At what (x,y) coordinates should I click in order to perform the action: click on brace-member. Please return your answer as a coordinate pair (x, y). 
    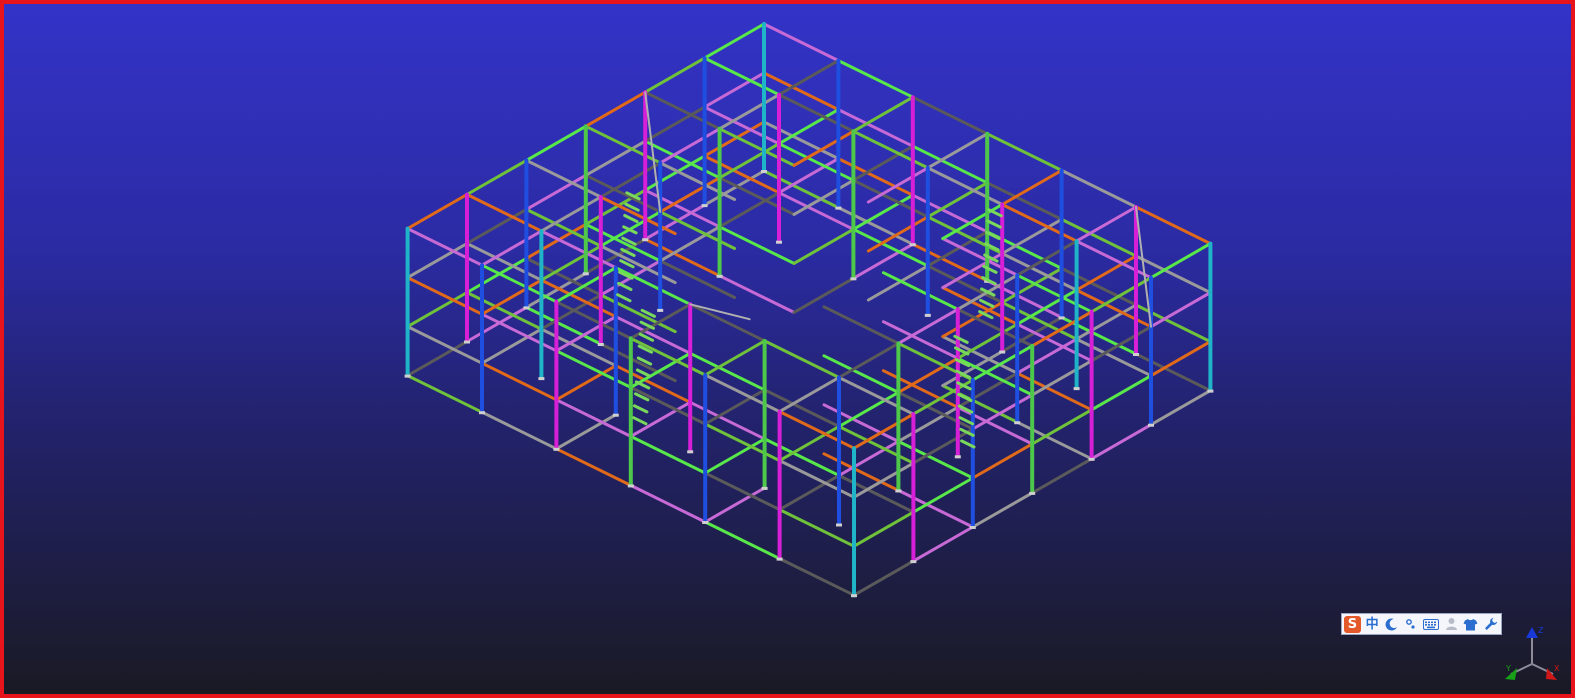
    Looking at the image, I should click on (720, 312).